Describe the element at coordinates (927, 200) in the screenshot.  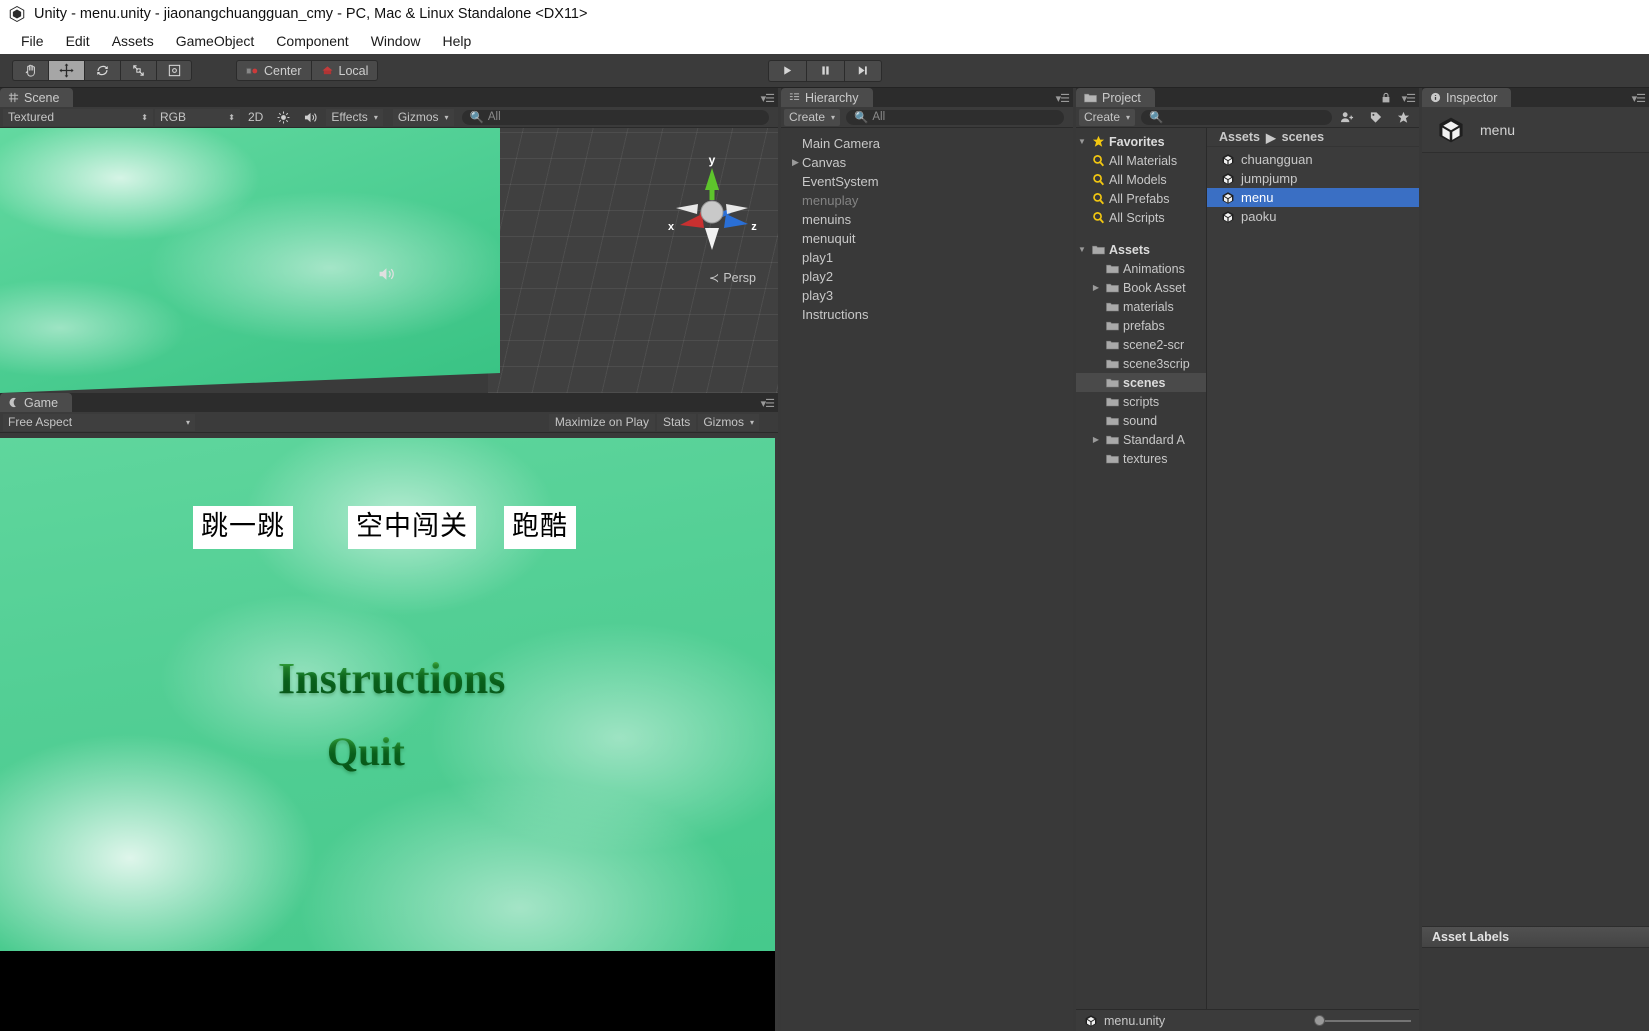
I see `hierarchy-item-menuplay: menuplay` at that location.